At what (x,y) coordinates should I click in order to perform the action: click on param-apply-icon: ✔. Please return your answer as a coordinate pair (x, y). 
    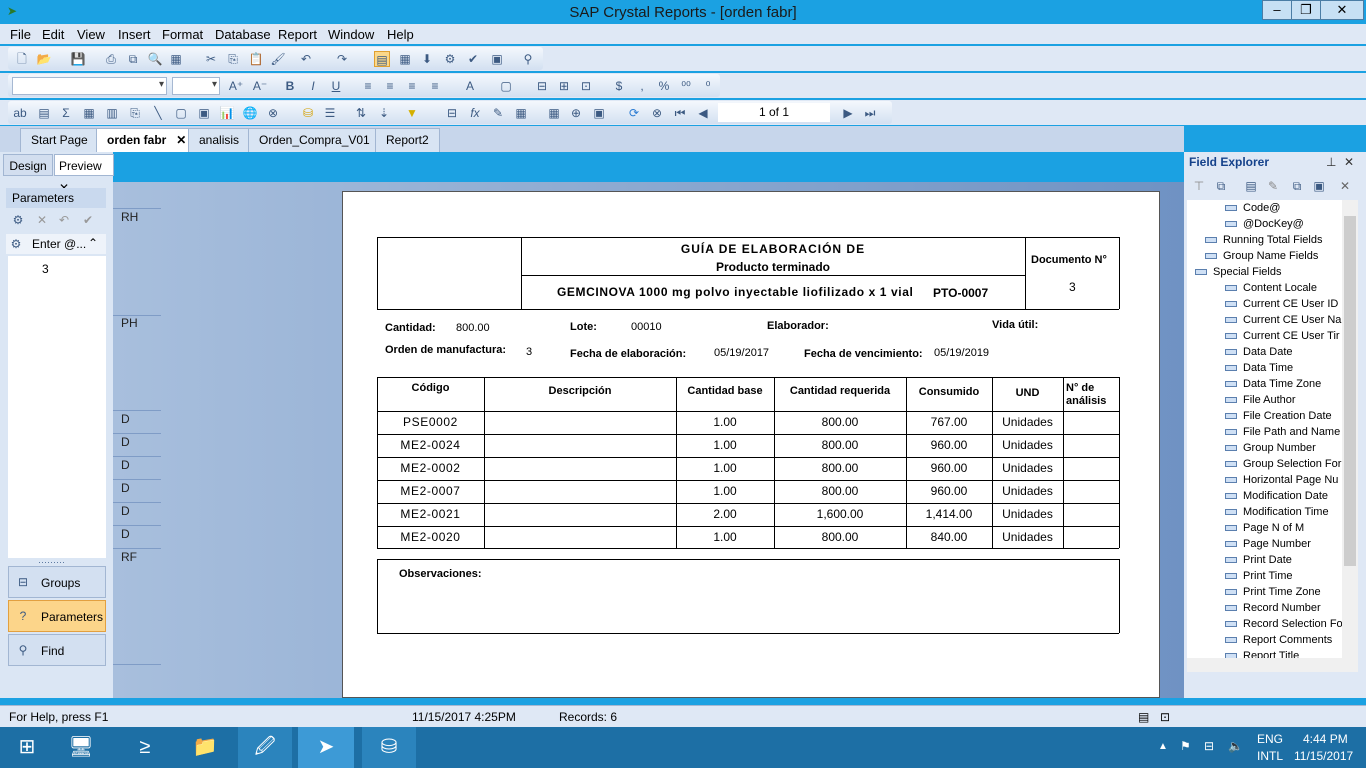
    Looking at the image, I should click on (88, 220).